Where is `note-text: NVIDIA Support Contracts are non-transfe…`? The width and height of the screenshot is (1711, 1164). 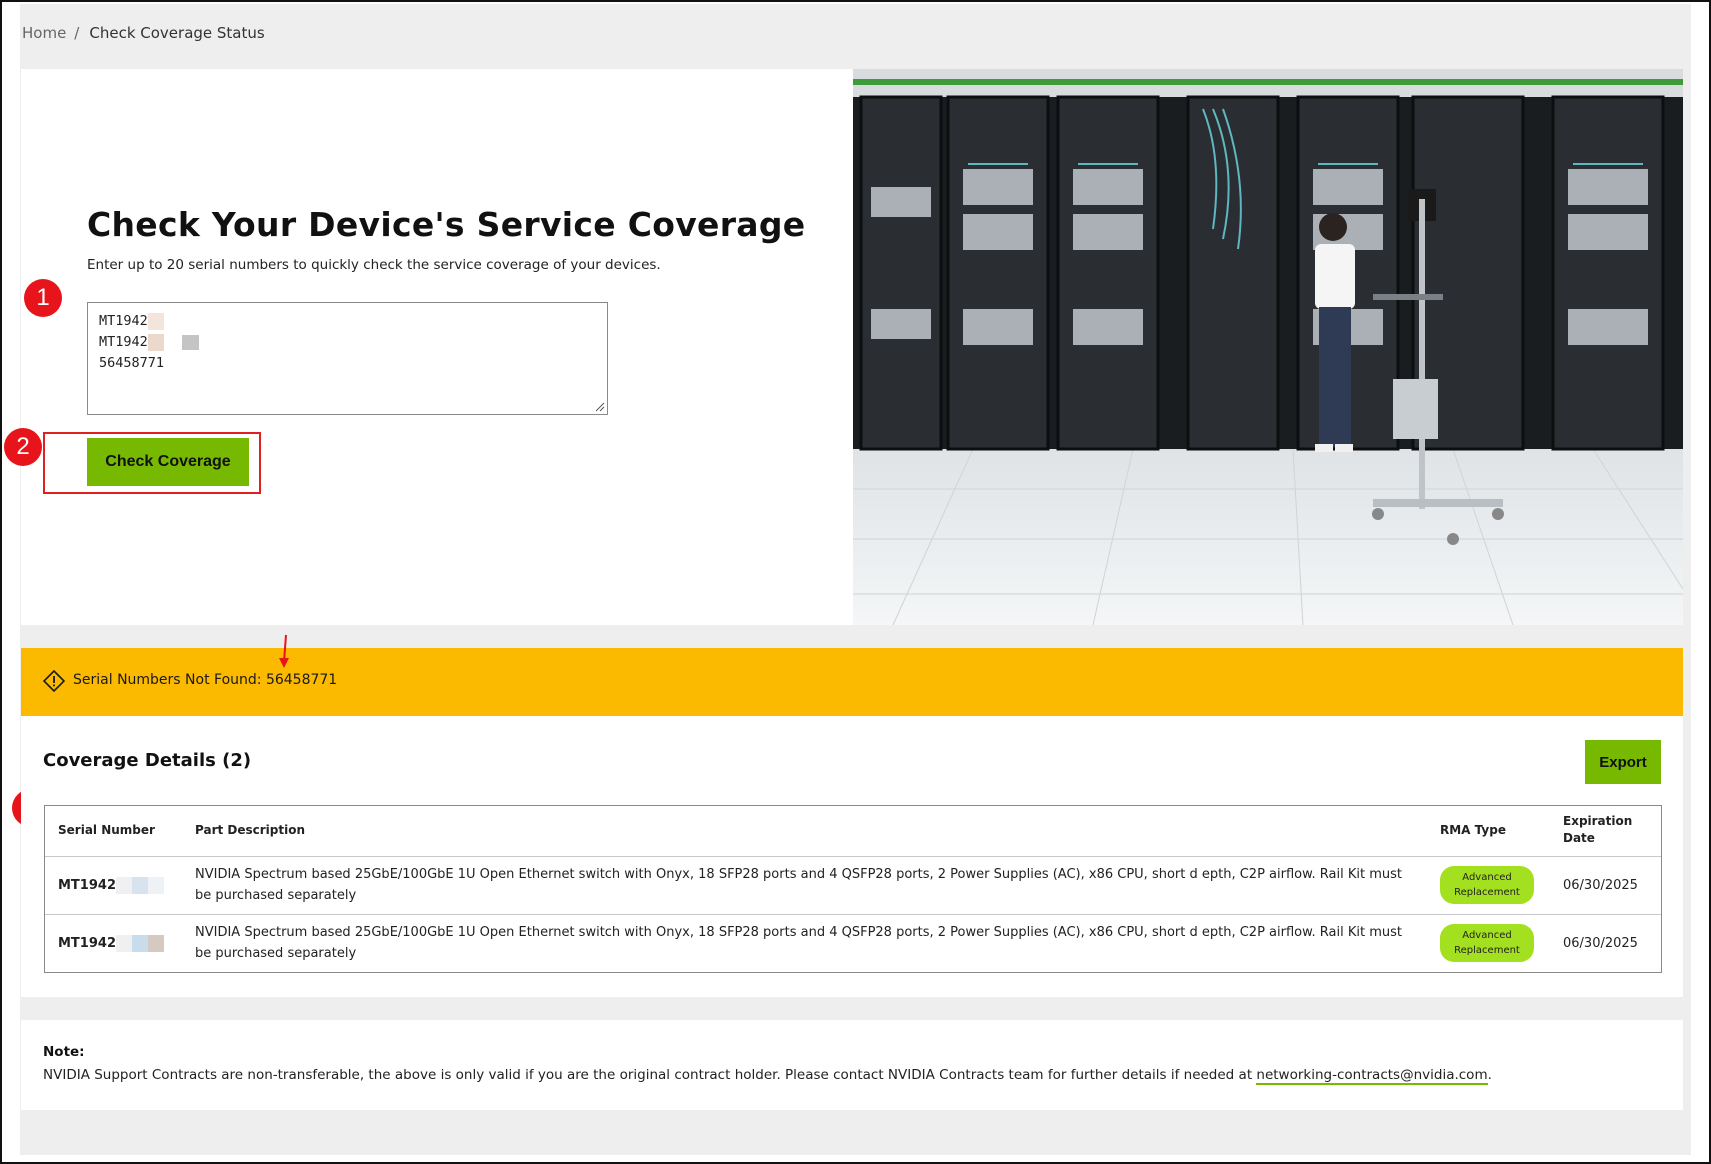 note-text: NVIDIA Support Contracts are non-transfe… is located at coordinates (767, 1076).